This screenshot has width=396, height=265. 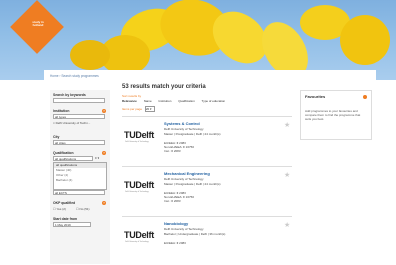 What do you see at coordinates (165, 101) in the screenshot?
I see `sort-institution: Institution` at bounding box center [165, 101].